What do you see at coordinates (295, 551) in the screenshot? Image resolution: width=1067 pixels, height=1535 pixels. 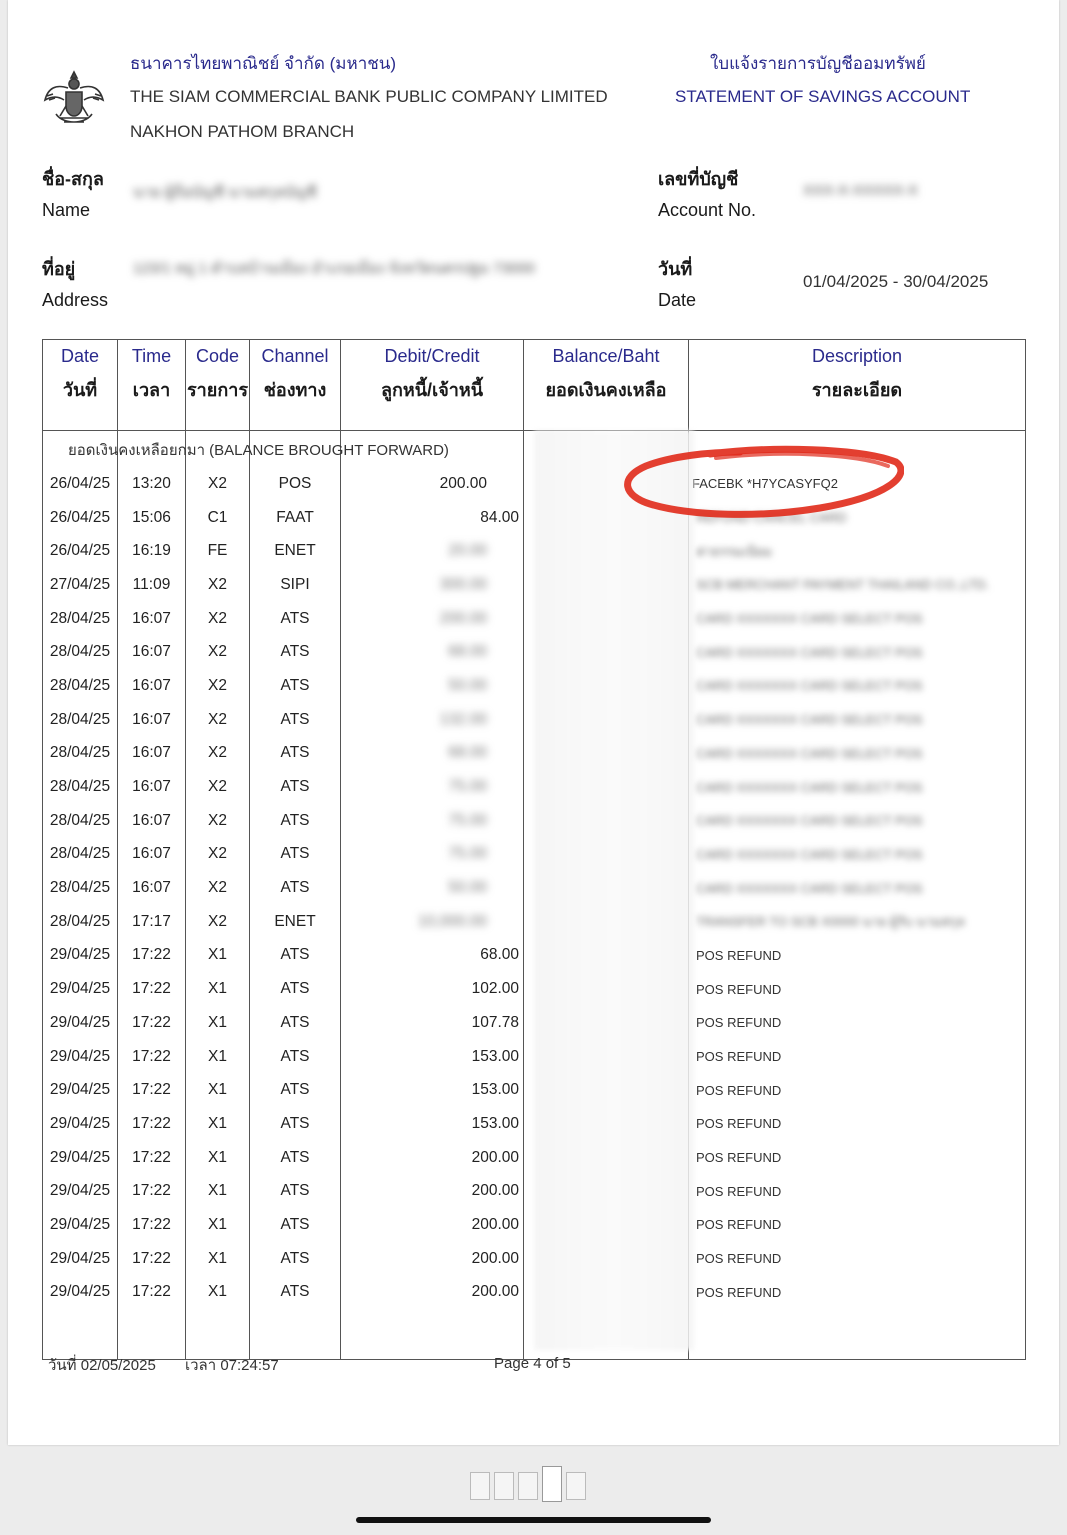 I see `cell-channel: ENET` at bounding box center [295, 551].